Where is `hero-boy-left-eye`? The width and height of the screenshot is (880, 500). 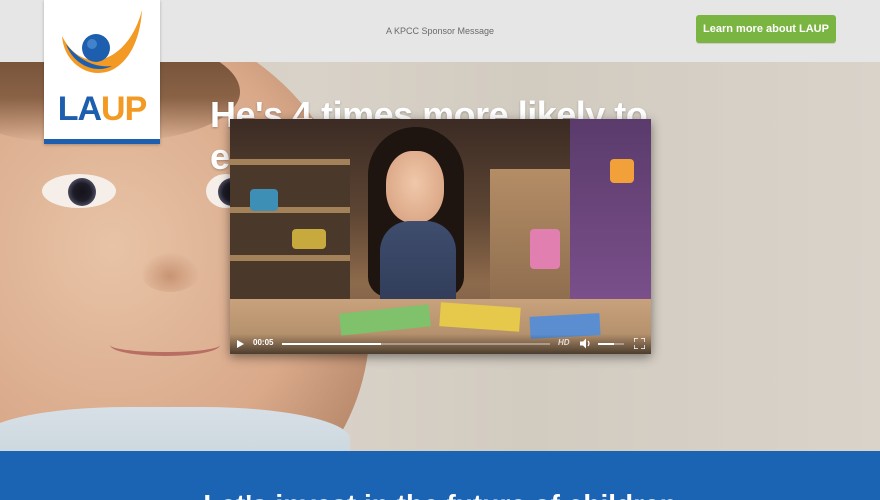
hero-boy-left-eye is located at coordinates (79, 191).